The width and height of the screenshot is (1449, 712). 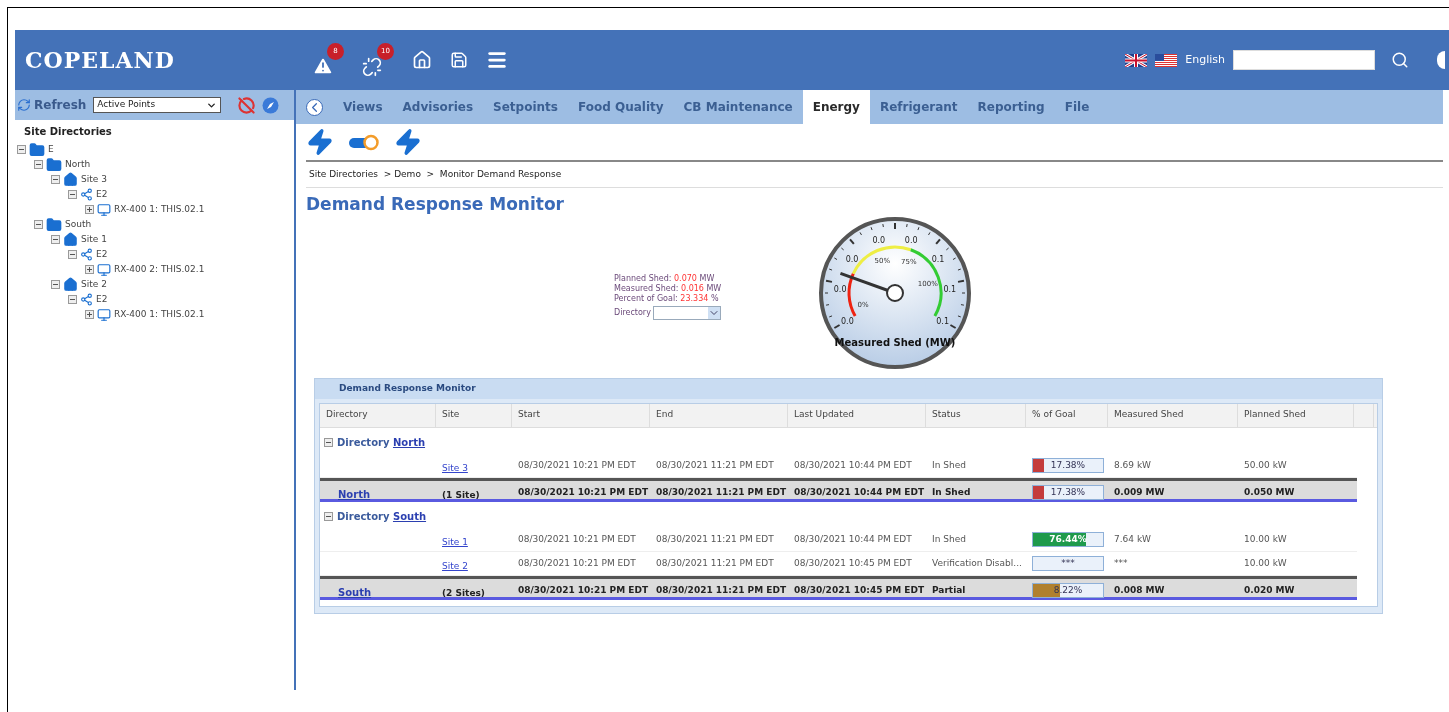 I want to click on compass-icon, so click(x=271, y=105).